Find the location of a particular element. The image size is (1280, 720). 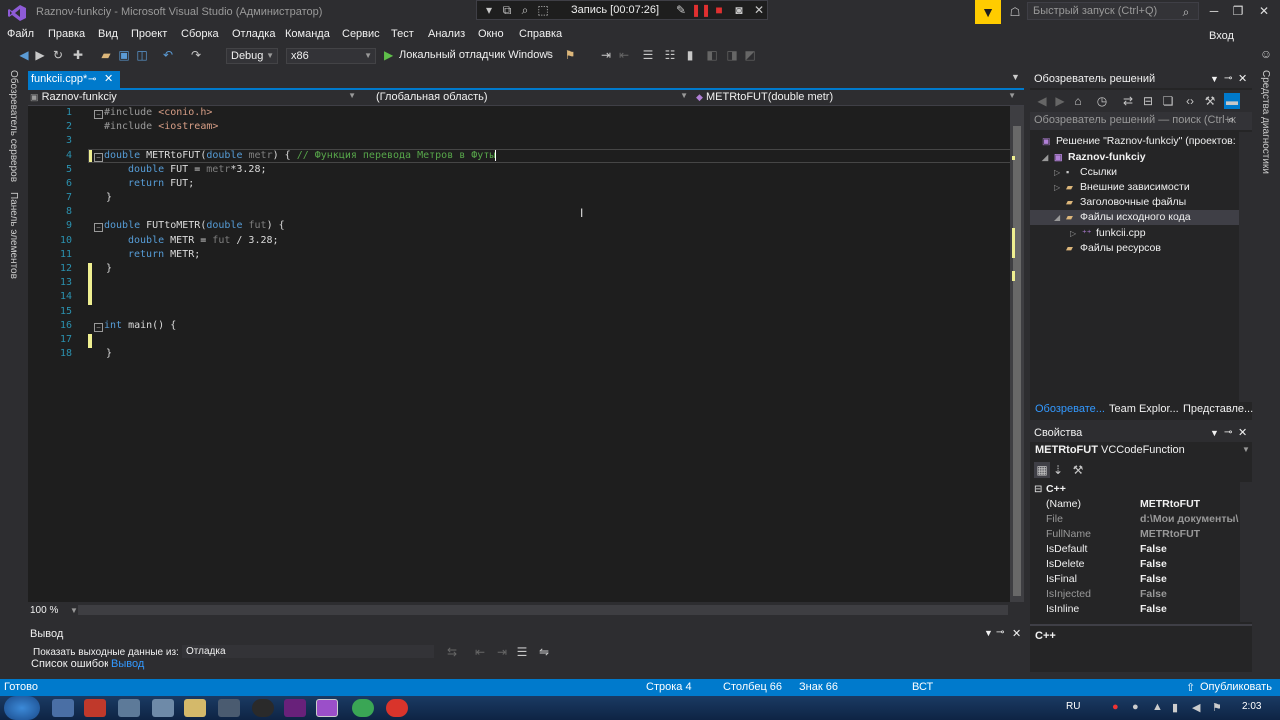

refresh-icon: ↻ is located at coordinates (58, 55).